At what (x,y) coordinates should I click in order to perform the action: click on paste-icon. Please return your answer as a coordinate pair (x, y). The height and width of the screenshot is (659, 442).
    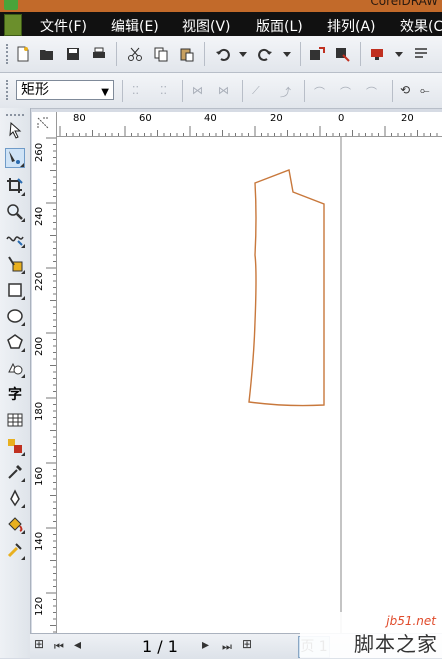
    Looking at the image, I should click on (187, 54).